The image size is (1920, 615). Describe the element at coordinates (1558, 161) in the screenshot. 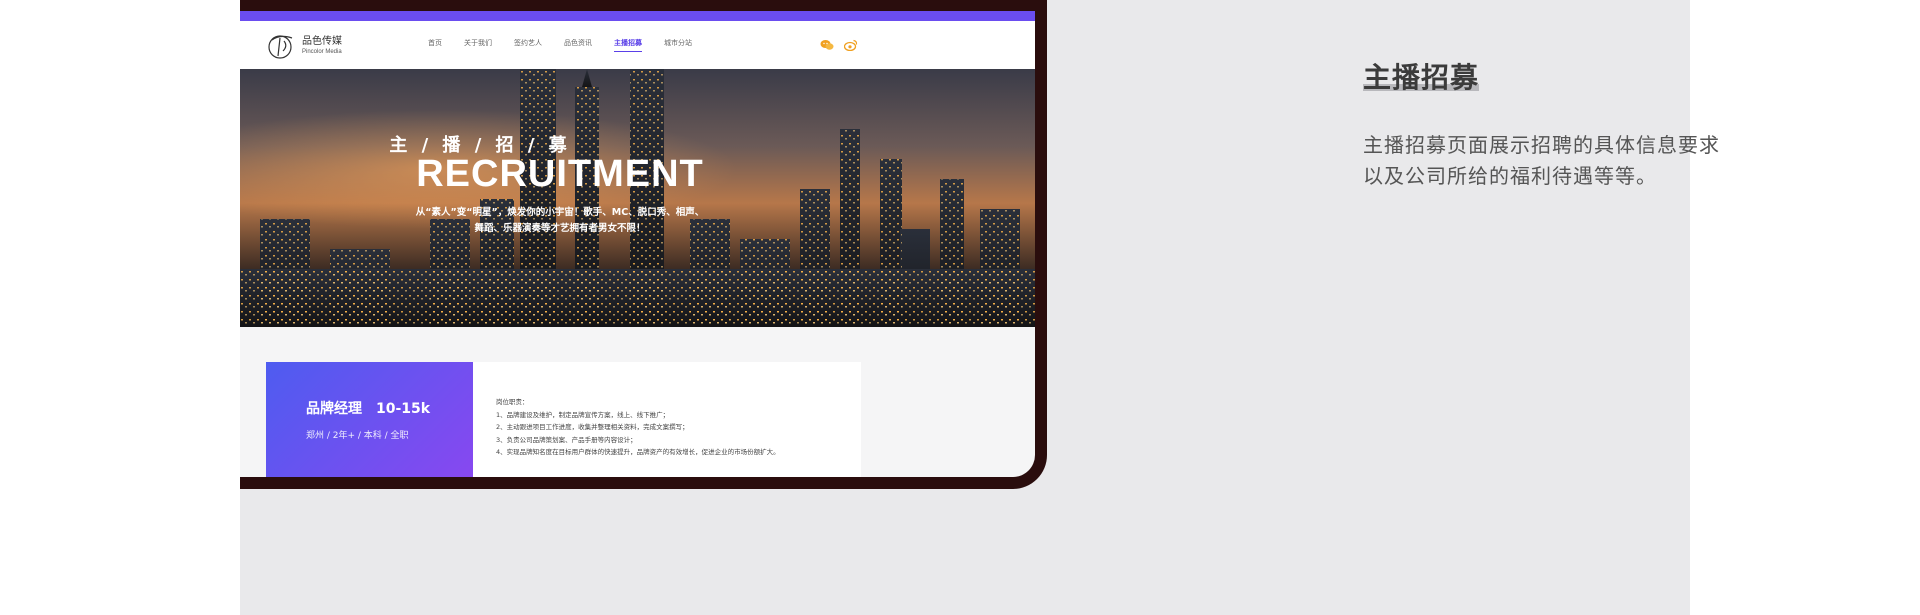

I see `section-description: 主播招募页面展示招聘的具体信息要求 以及公司所给的福利待遇等等。` at that location.